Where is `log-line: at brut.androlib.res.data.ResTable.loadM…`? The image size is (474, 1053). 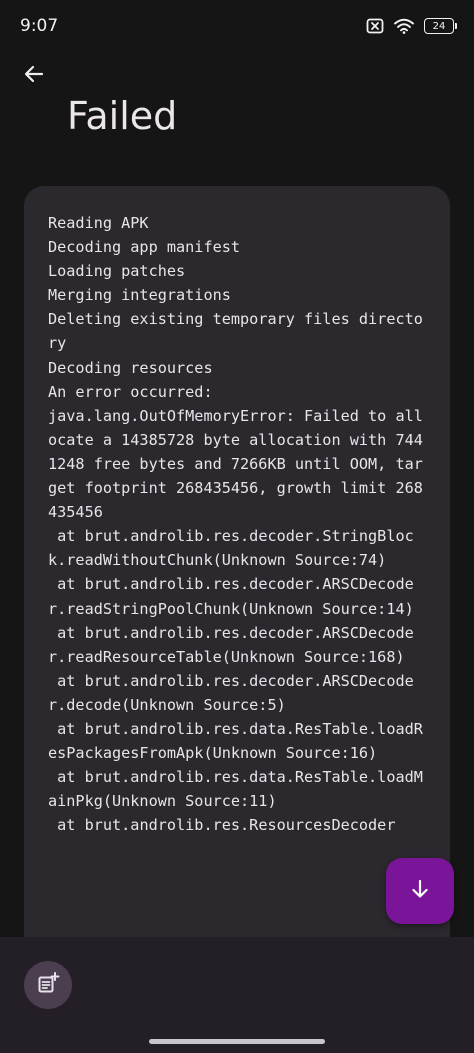
log-line: at brut.androlib.res.data.ResTable.loadM… is located at coordinates (235, 789).